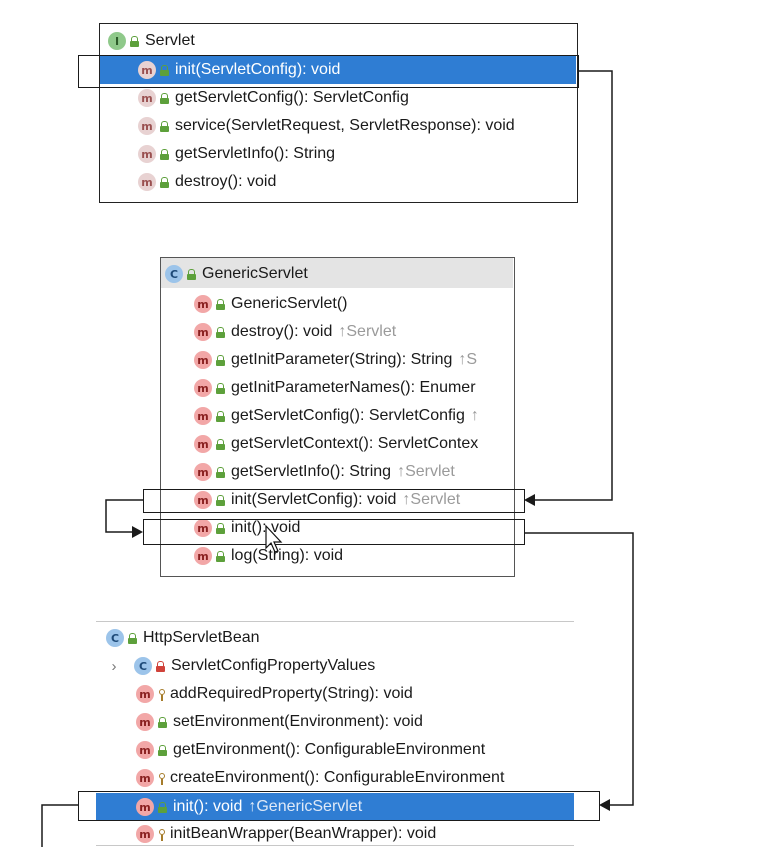 This screenshot has height=848, width=767. What do you see at coordinates (59, 825) in the screenshot?
I see `arrow-http-init-continues` at bounding box center [59, 825].